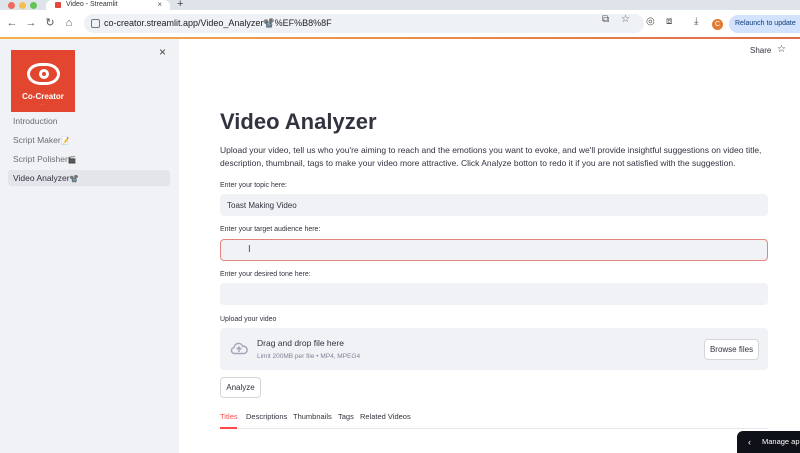 The image size is (800, 453). Describe the element at coordinates (92, 4) in the screenshot. I see `browser-tab-title: Video - Streamlit` at that location.